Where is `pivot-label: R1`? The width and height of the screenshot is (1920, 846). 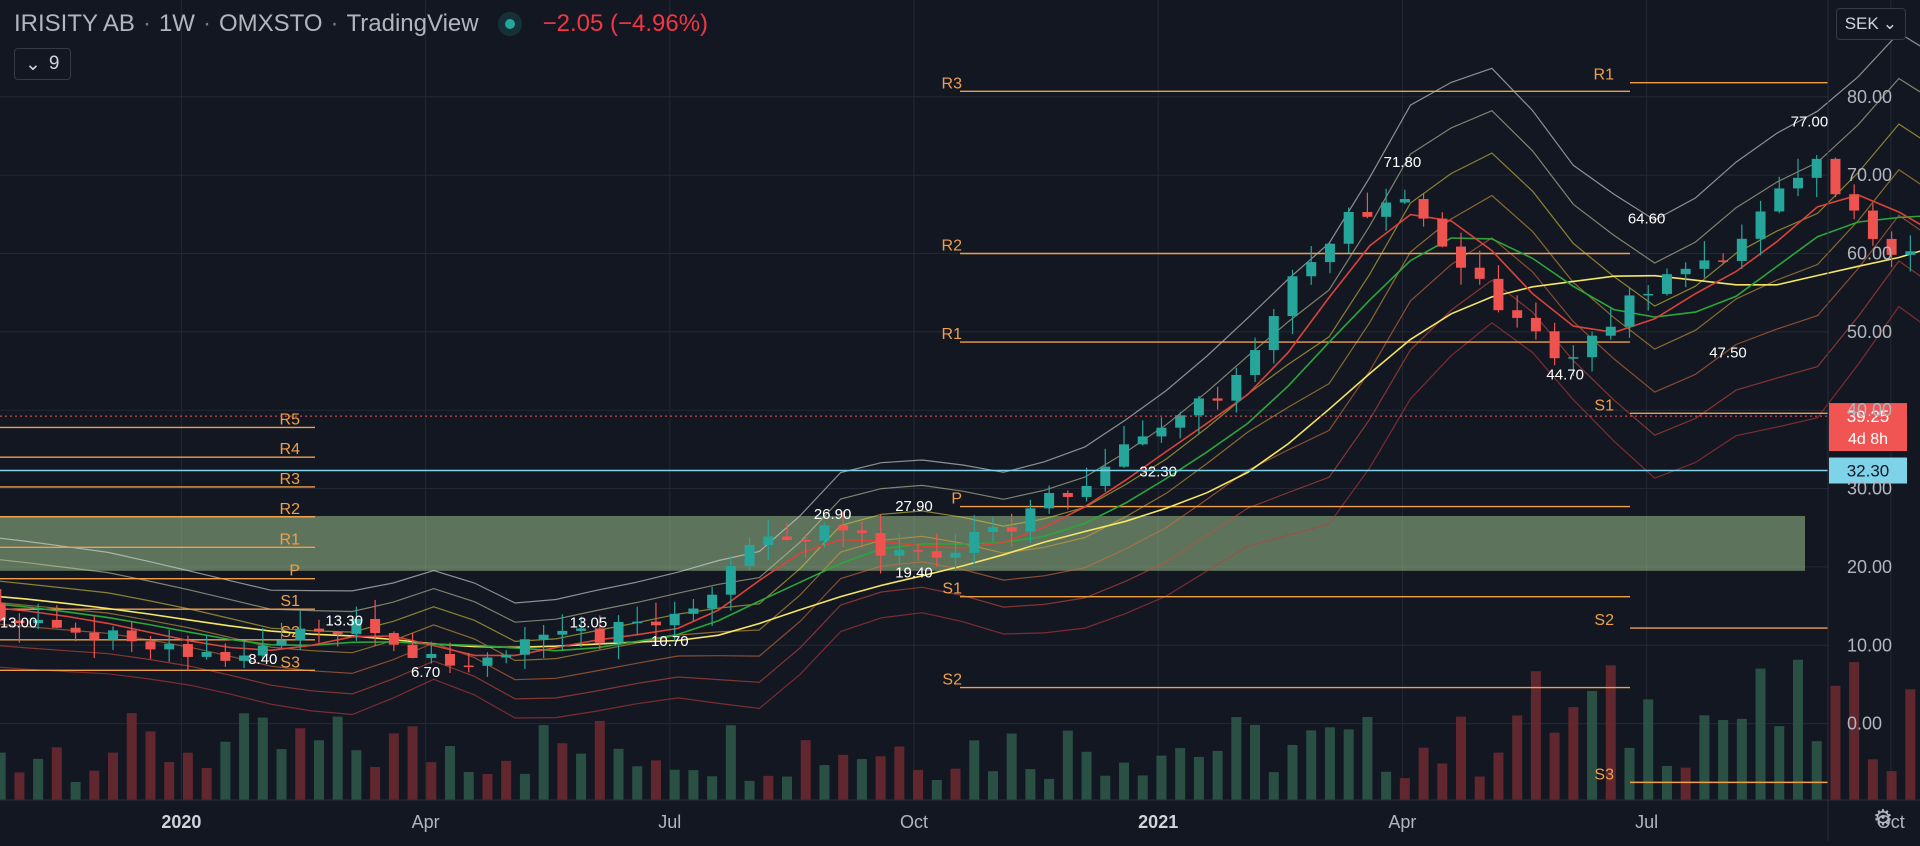 pivot-label: R1 is located at coordinates (1604, 75).